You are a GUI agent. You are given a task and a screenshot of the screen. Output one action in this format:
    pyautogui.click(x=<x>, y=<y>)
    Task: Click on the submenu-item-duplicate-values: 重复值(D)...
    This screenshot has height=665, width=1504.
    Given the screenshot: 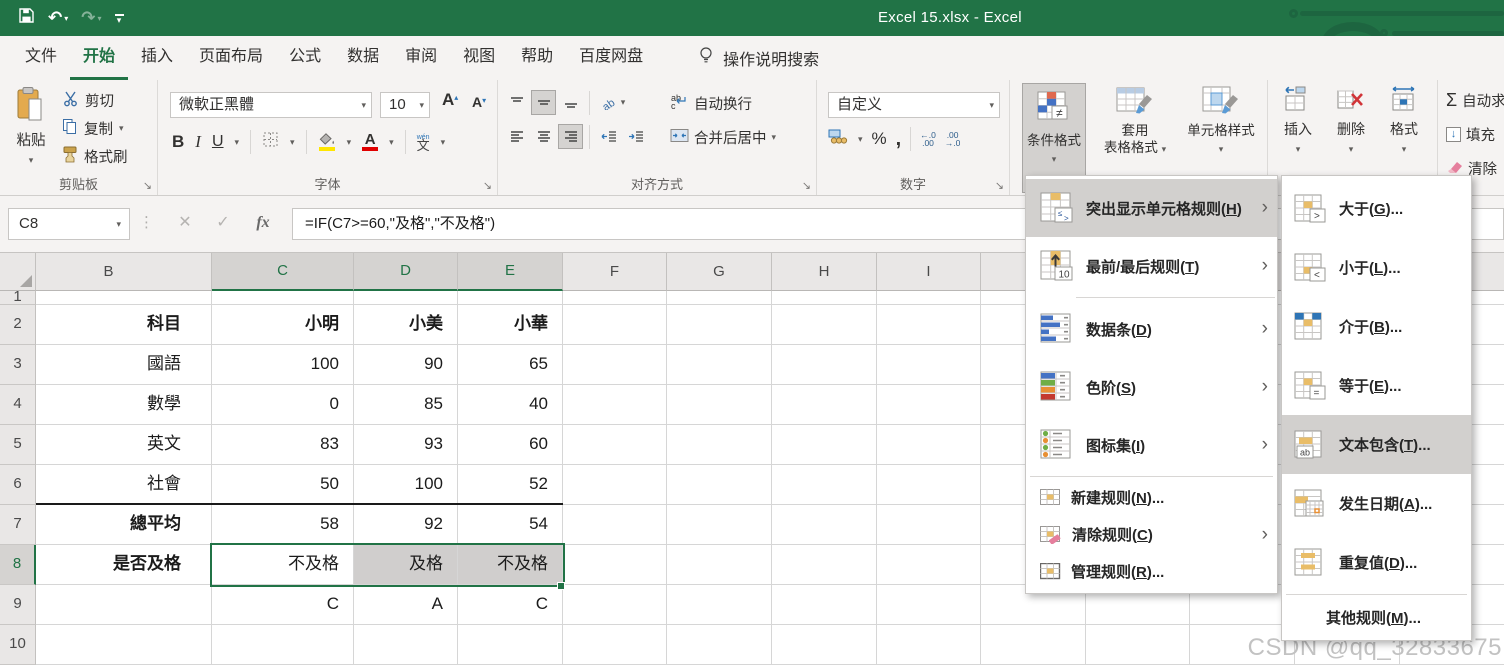 What is the action you would take?
    pyautogui.click(x=1376, y=562)
    